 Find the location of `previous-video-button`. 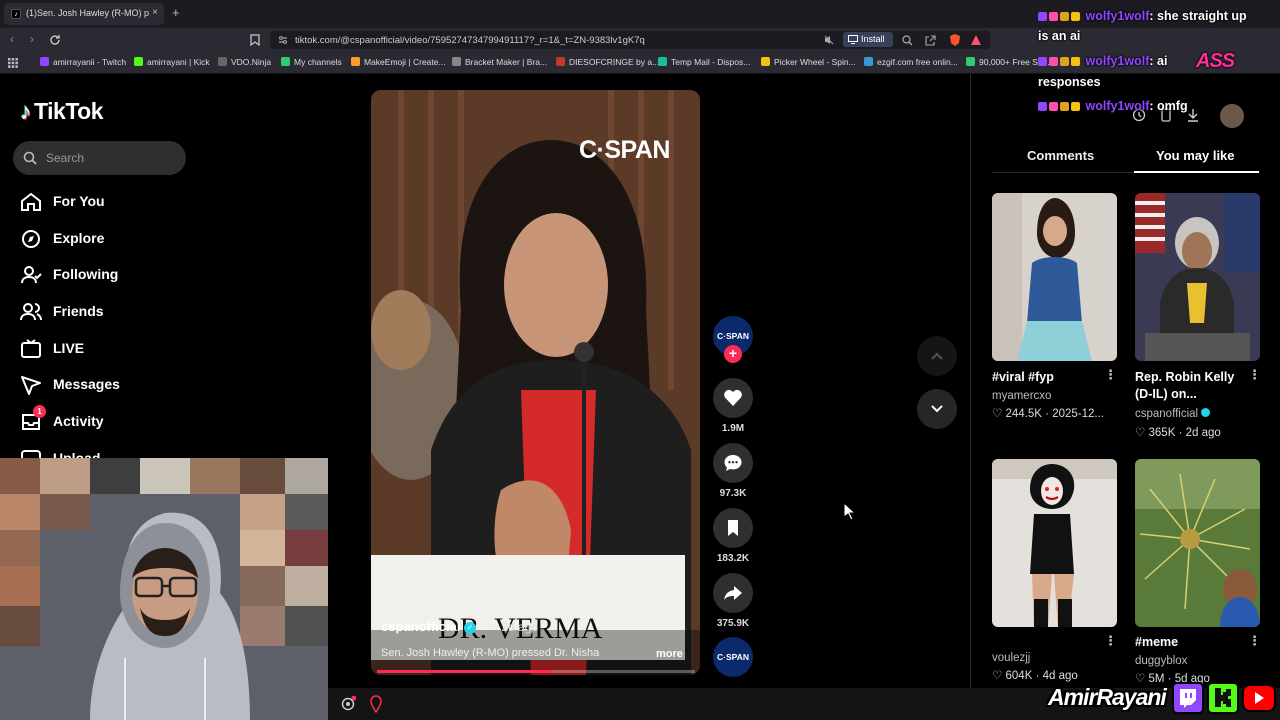

previous-video-button is located at coordinates (937, 356).